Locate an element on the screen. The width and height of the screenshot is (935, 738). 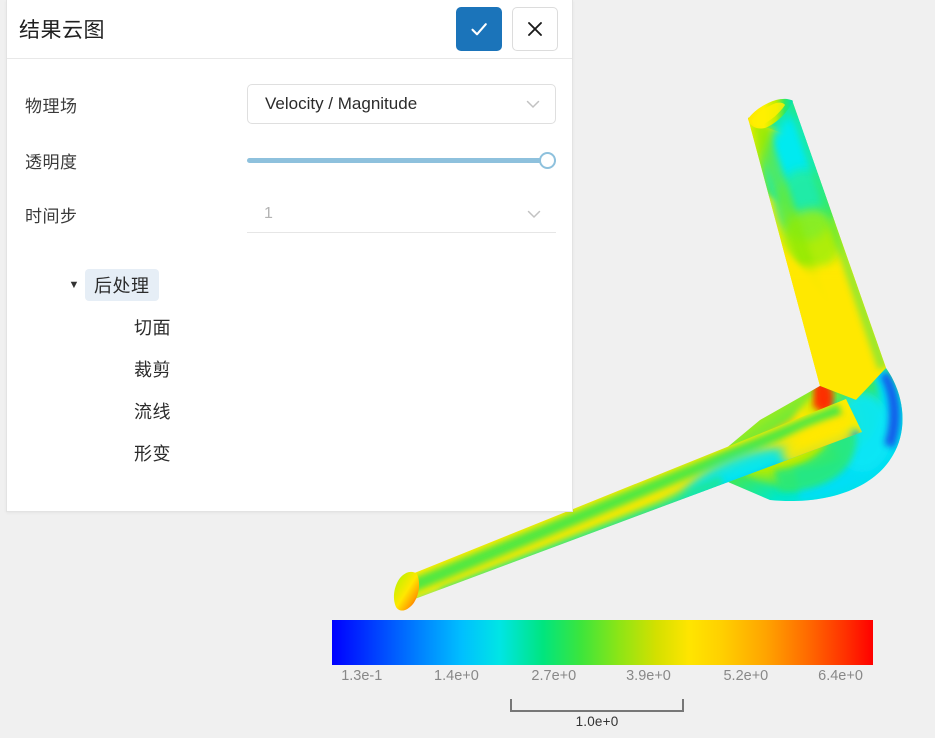
opacity-slider is located at coordinates (401, 160).